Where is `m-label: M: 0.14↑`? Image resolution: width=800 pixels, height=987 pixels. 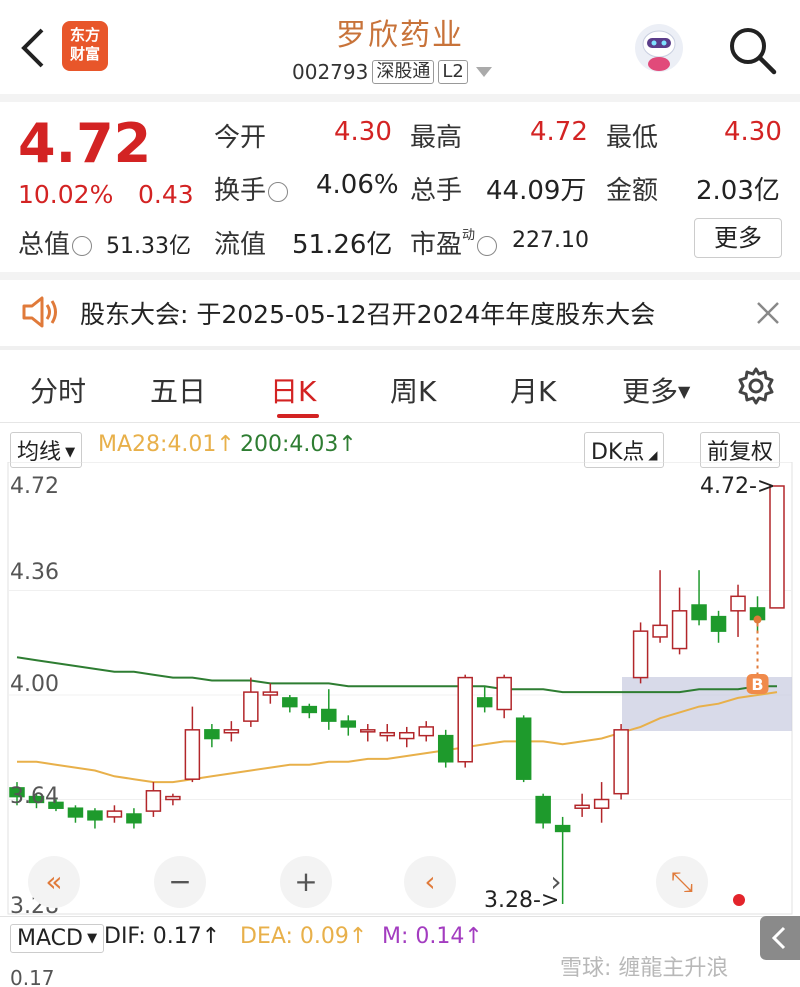
m-label: M: 0.14↑ is located at coordinates (432, 936).